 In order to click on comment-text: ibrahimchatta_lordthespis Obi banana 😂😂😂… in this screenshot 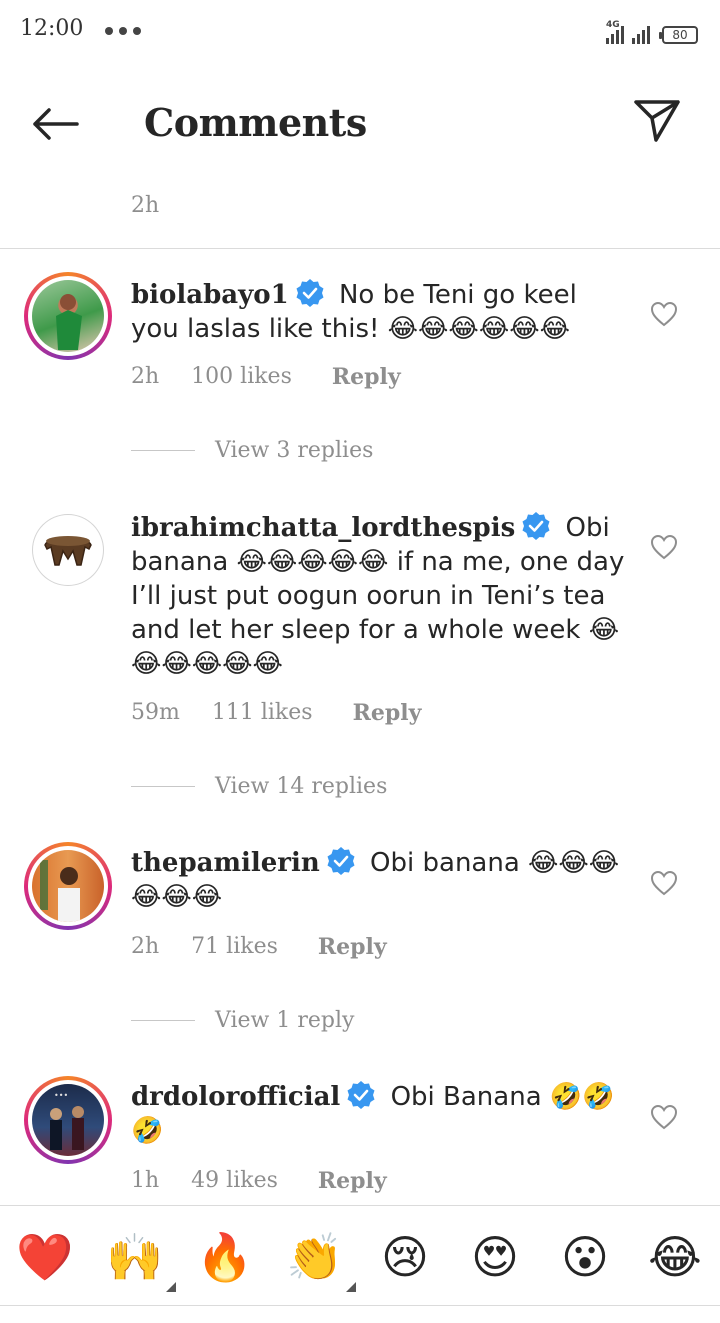, I will do `click(381, 596)`.